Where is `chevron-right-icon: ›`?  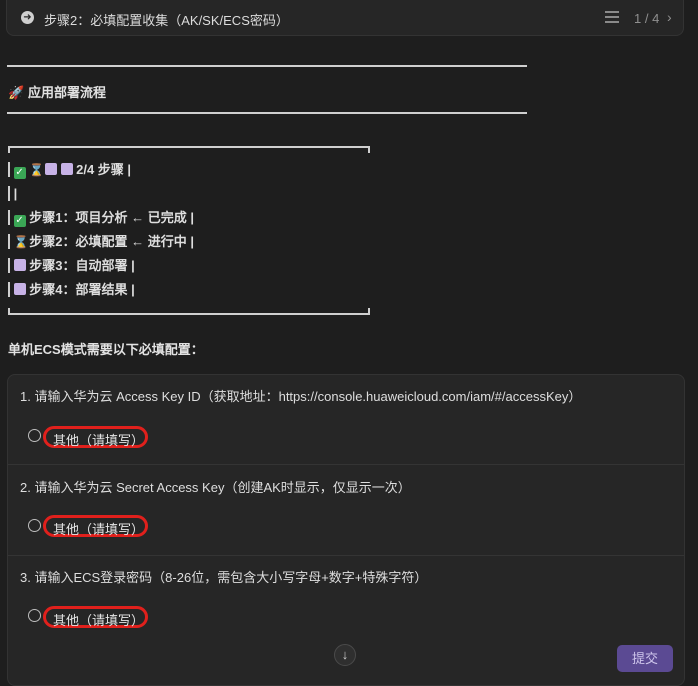 chevron-right-icon: › is located at coordinates (669, 17).